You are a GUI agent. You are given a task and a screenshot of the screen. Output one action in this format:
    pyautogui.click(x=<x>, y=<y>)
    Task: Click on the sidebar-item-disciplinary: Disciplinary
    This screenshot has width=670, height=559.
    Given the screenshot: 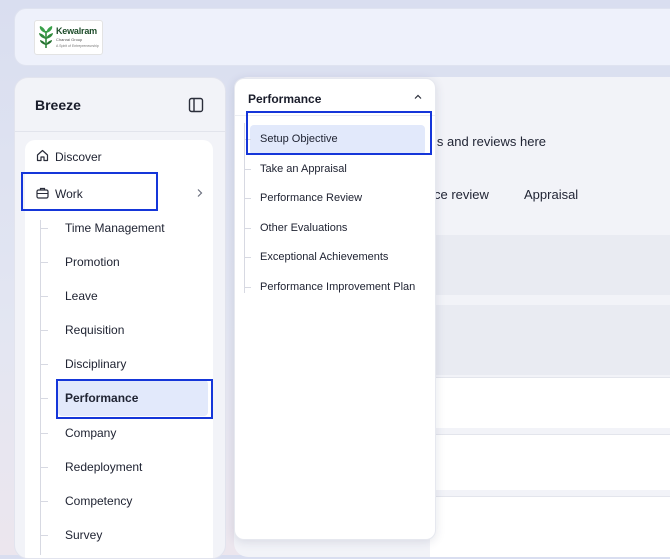 What is the action you would take?
    pyautogui.click(x=95, y=364)
    